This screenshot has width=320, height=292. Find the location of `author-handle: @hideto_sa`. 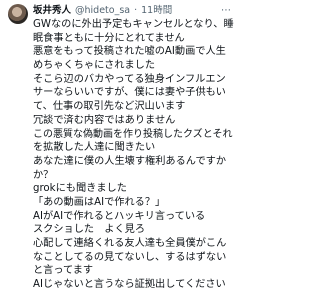

author-handle: @hideto_sa is located at coordinates (102, 11).